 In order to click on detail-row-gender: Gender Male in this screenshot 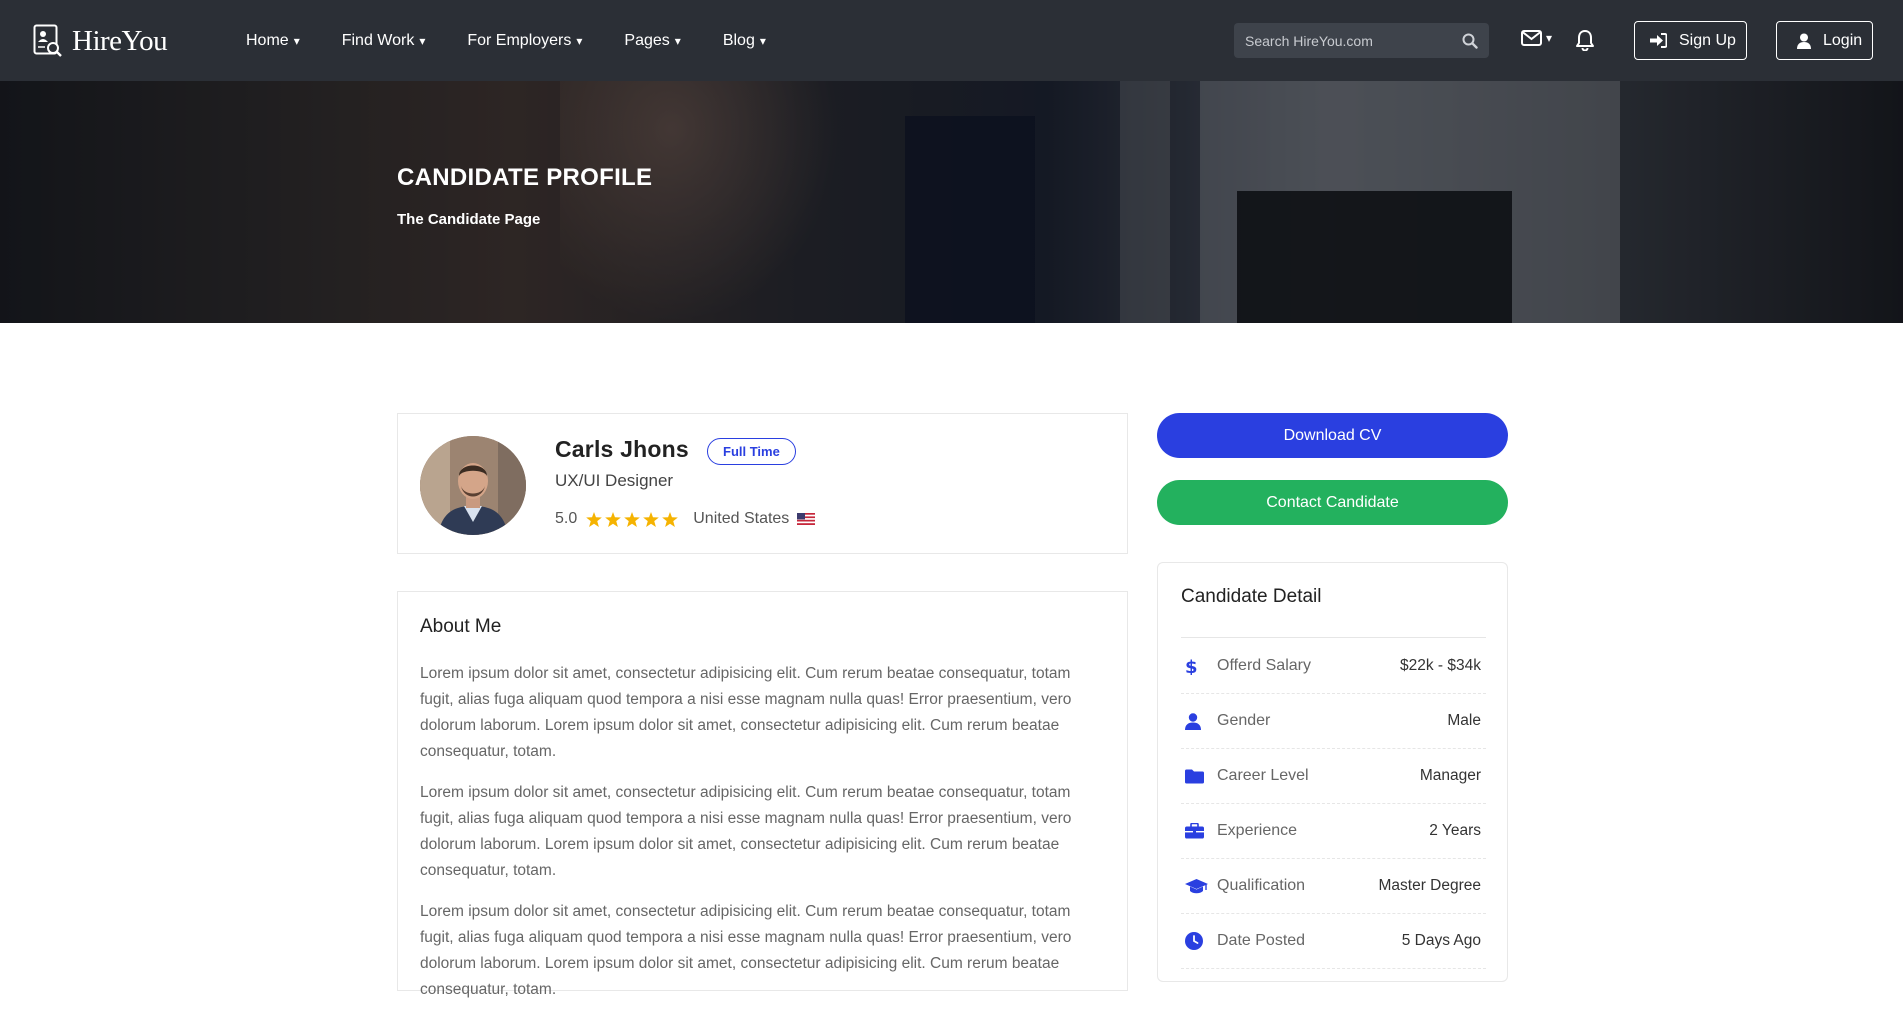, I will do `click(1333, 721)`.